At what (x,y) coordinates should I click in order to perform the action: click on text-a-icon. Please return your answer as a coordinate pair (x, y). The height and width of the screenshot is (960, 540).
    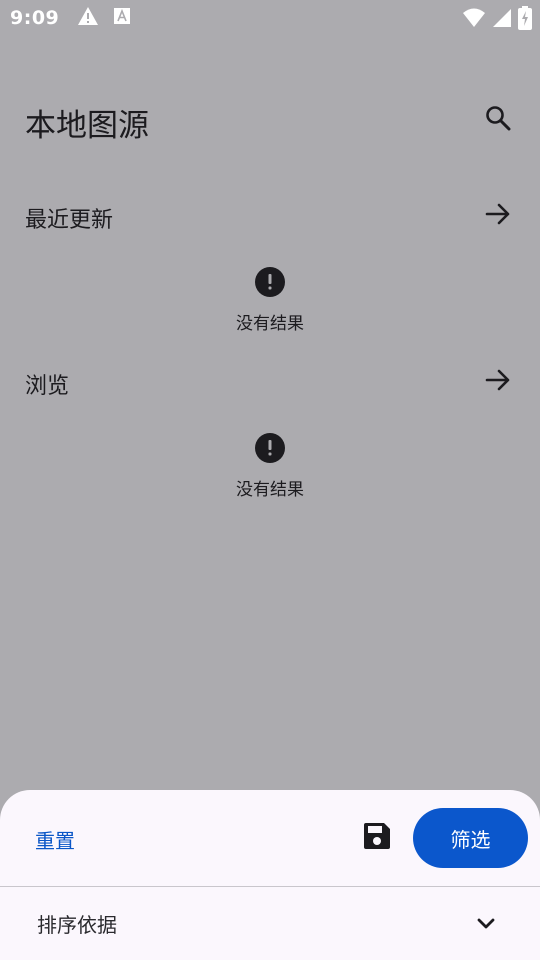
    Looking at the image, I should click on (122, 18).